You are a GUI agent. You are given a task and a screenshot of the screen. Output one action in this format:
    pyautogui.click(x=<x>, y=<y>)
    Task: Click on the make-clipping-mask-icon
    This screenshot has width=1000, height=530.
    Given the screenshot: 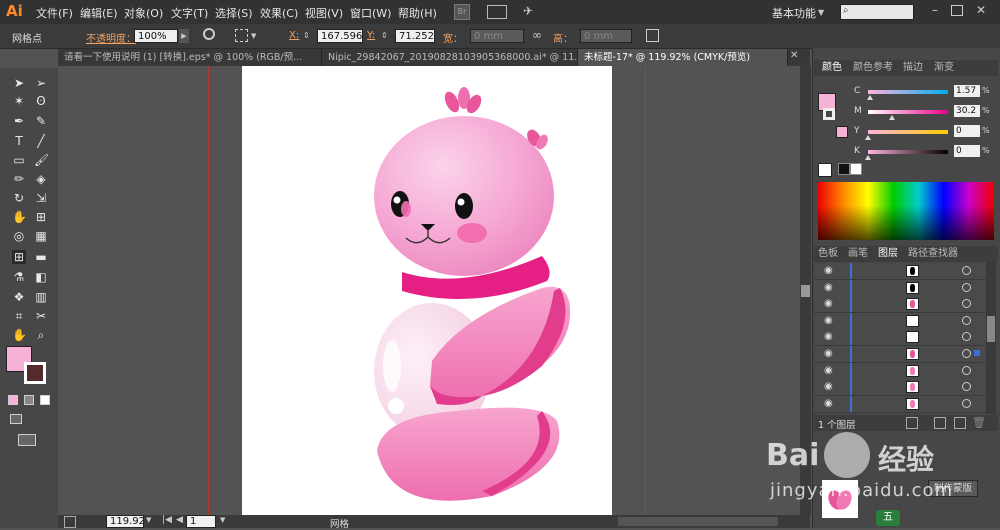 What is the action you would take?
    pyautogui.click(x=940, y=423)
    